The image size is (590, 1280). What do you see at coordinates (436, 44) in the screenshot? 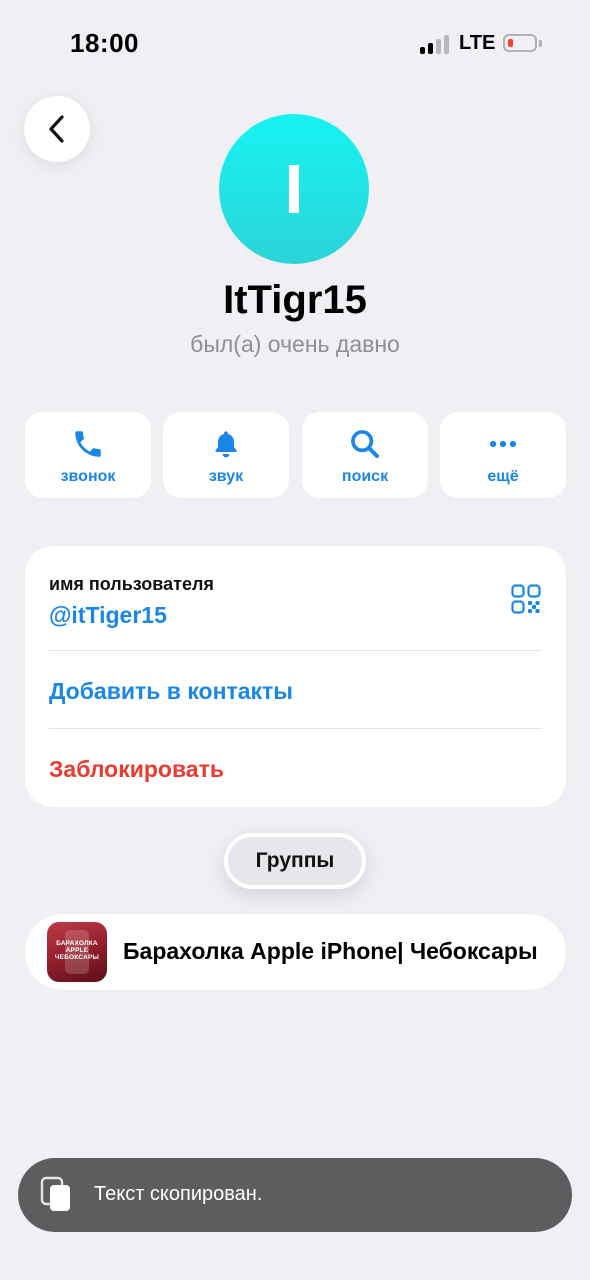
I see `cellular-signal-icon` at bounding box center [436, 44].